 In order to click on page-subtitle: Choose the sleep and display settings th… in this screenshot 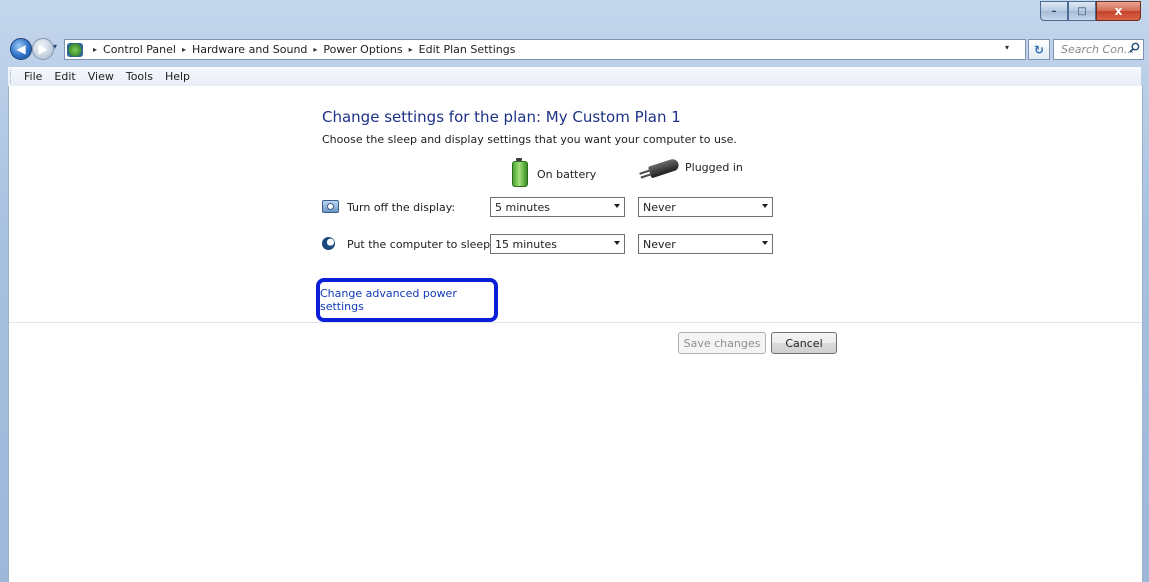, I will do `click(529, 139)`.